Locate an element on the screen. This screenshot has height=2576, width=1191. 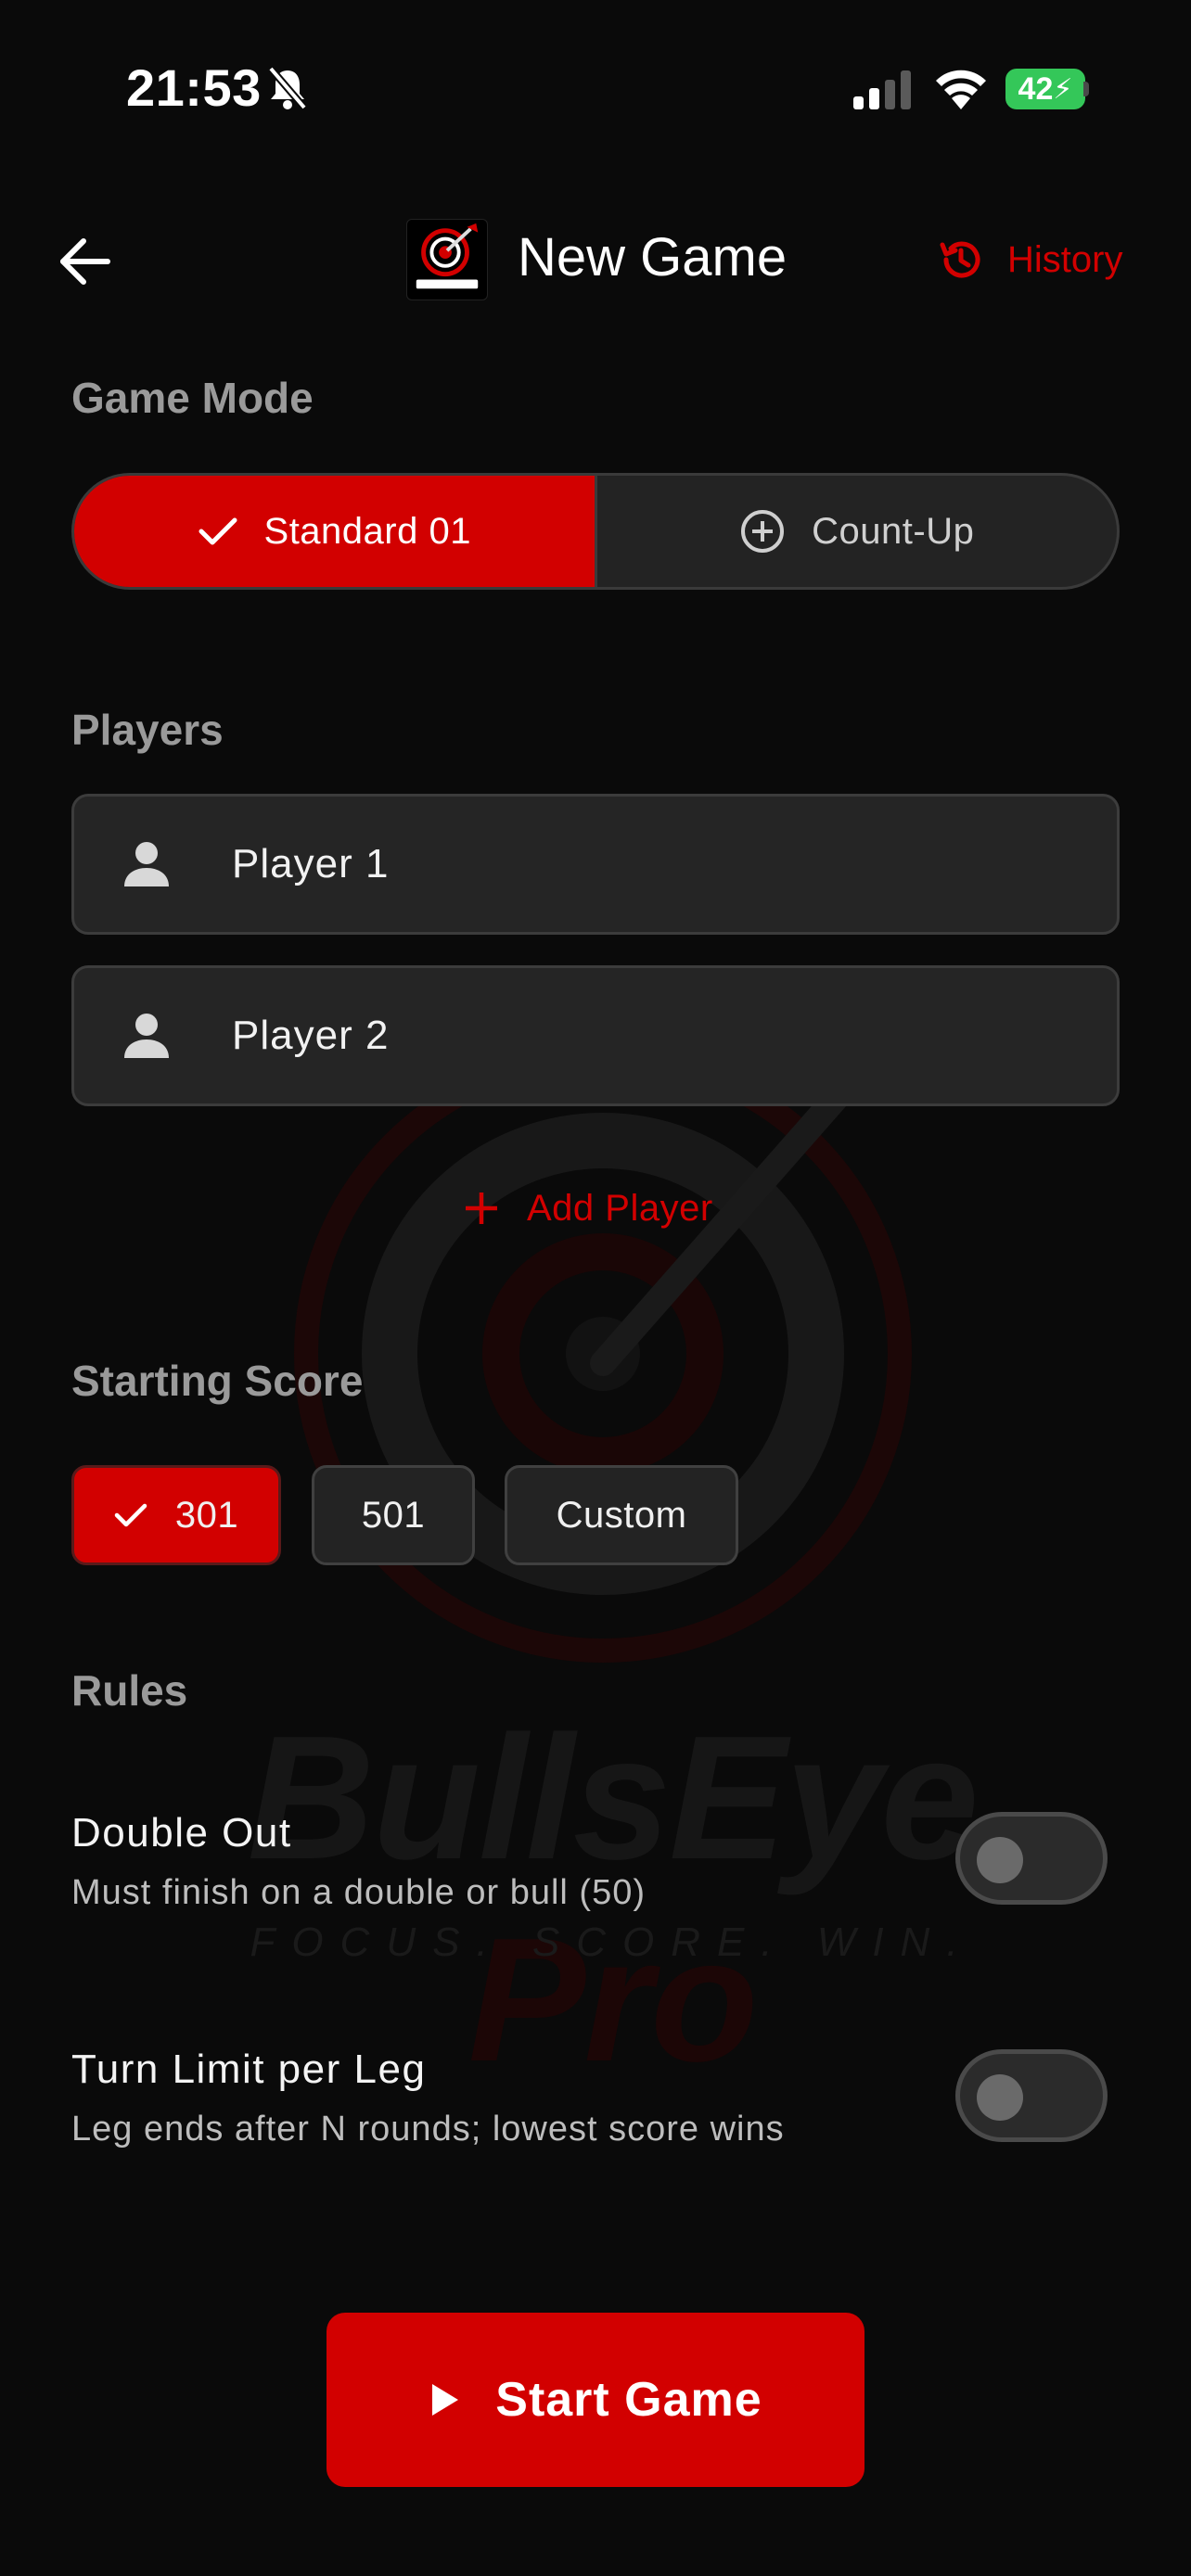
bell-slash-icon is located at coordinates (287, 88).